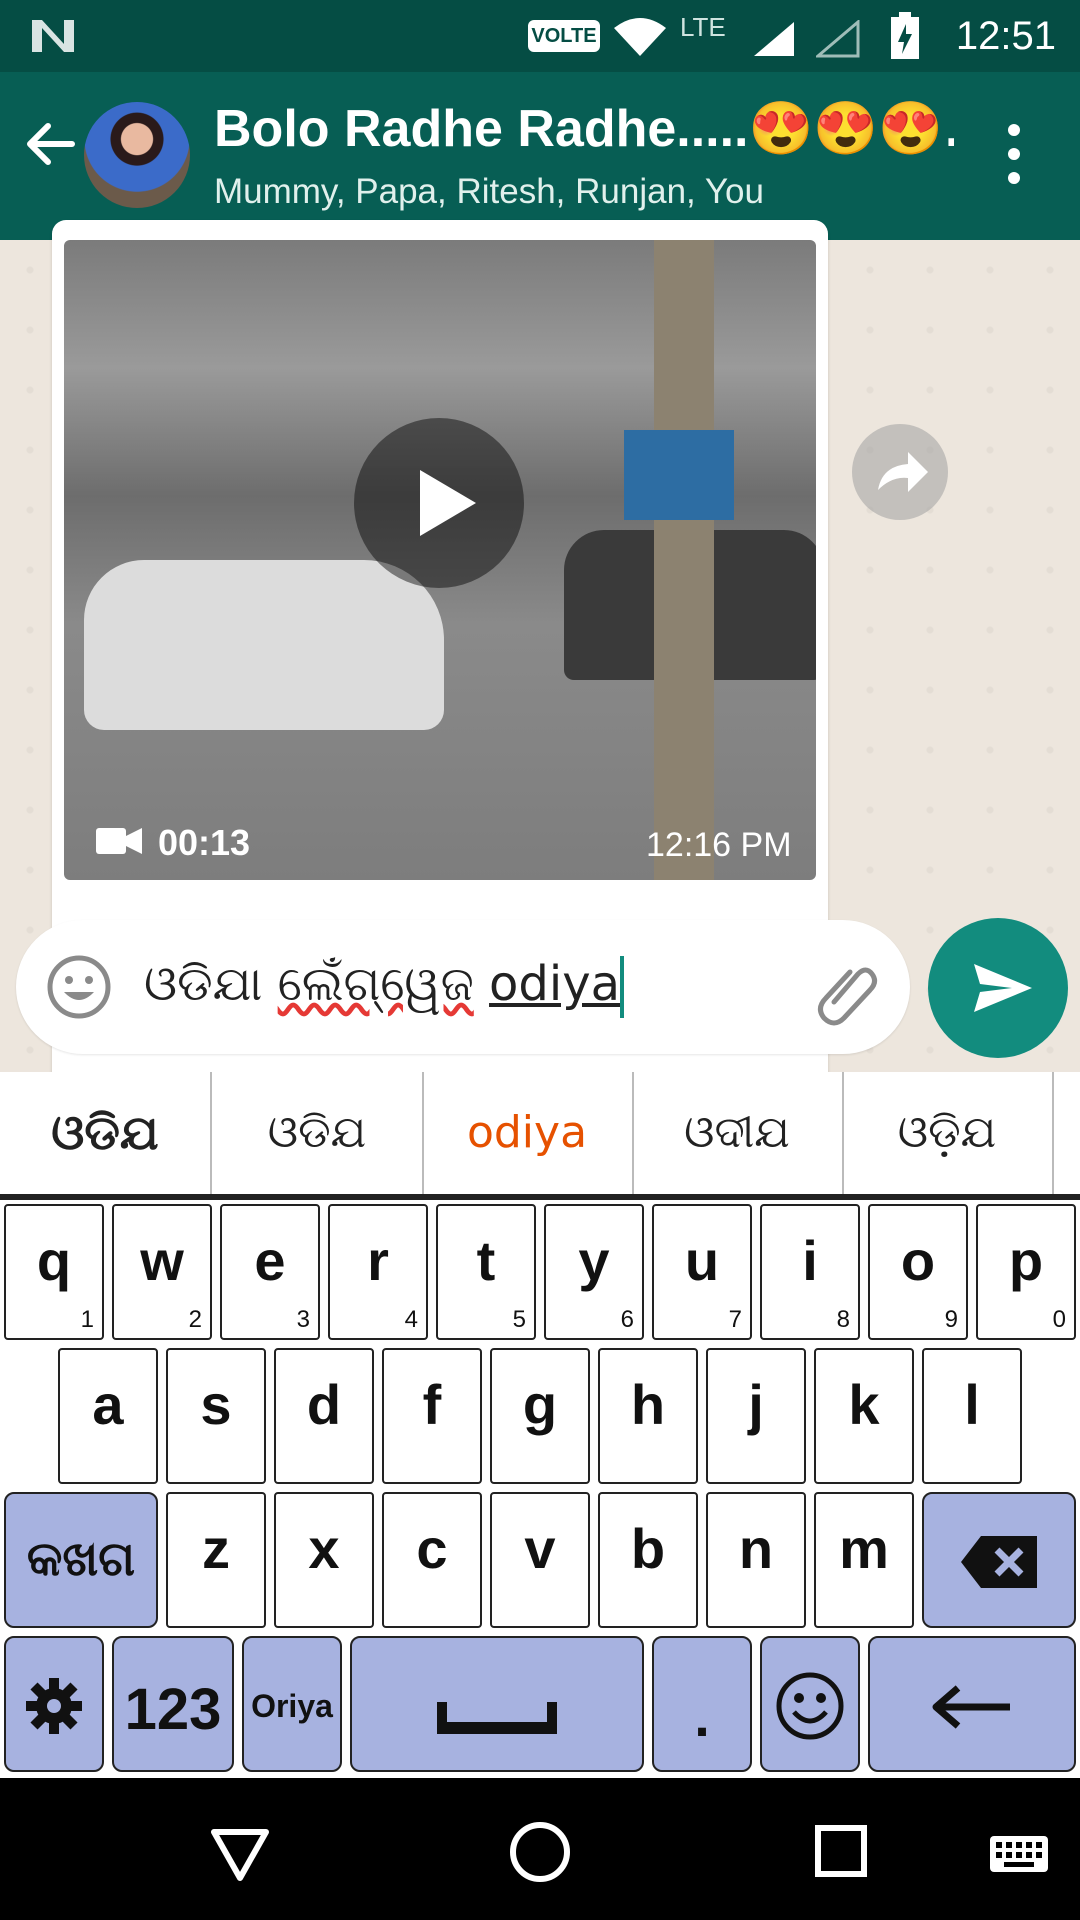 Image resolution: width=1080 pixels, height=1920 pixels. Describe the element at coordinates (195, 1319) in the screenshot. I see `key-number-hint: 2` at that location.